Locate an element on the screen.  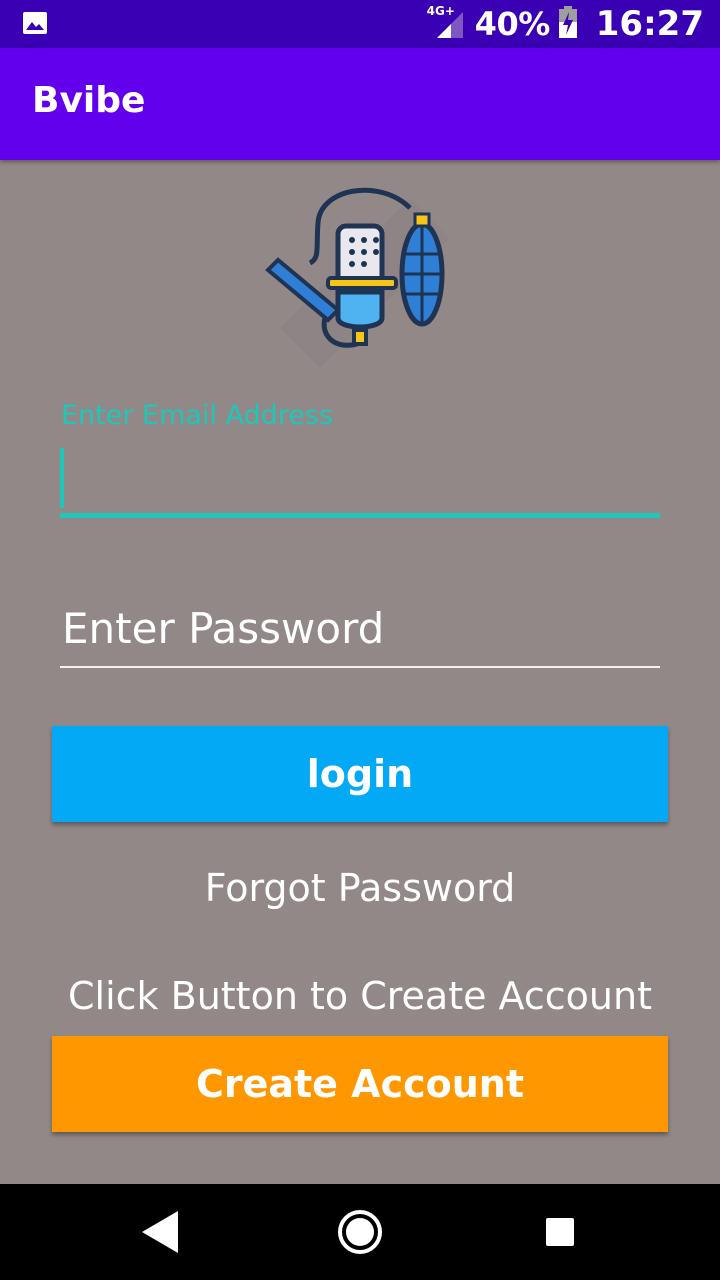
app-bar: Bvibe is located at coordinates (360, 104).